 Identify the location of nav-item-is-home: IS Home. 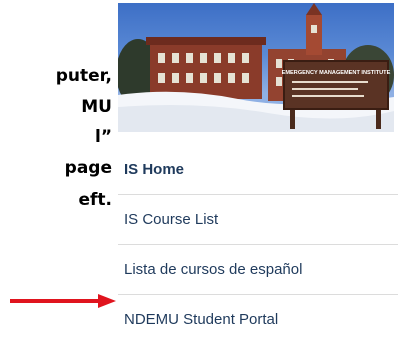
(258, 170).